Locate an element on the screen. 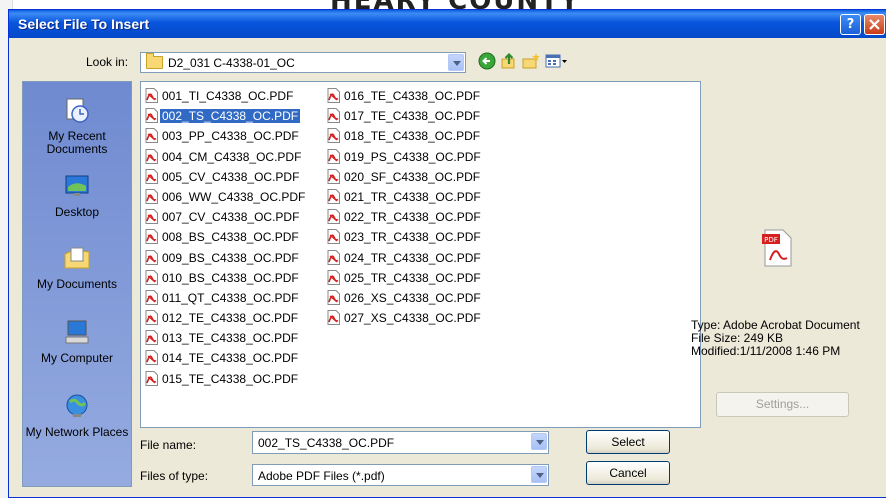 The height and width of the screenshot is (498, 886). place-label: My Recent Documents is located at coordinates (77, 142).